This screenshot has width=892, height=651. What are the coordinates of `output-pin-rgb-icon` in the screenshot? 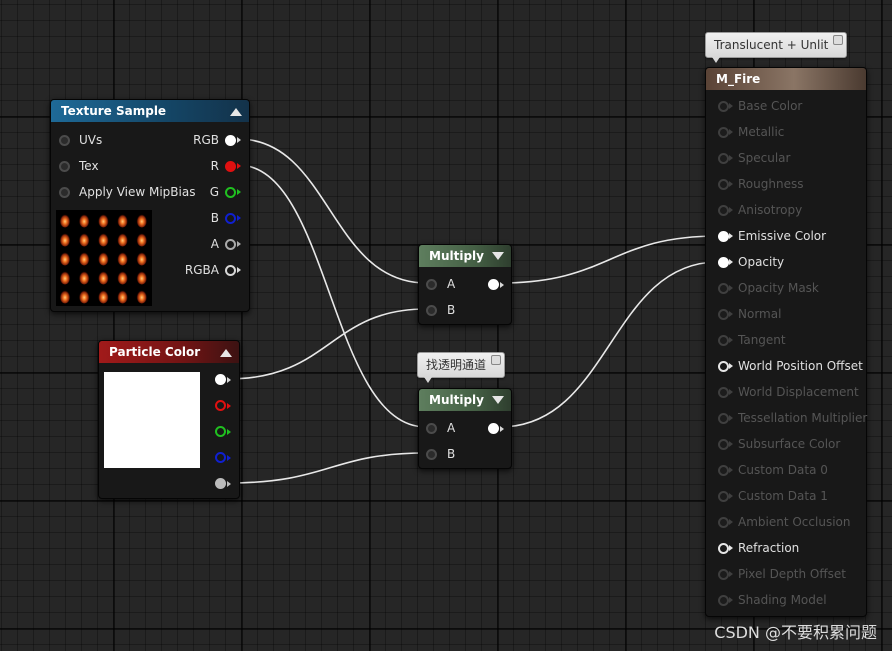 It's located at (220, 379).